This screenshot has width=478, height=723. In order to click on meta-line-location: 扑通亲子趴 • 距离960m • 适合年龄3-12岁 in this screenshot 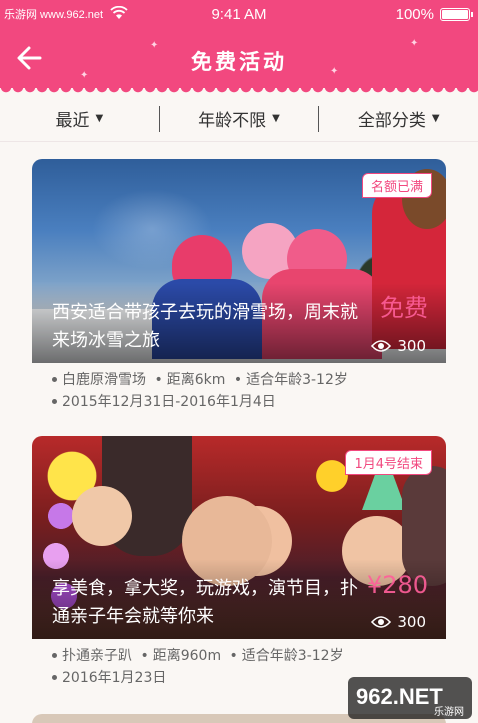, I will do `click(249, 656)`.